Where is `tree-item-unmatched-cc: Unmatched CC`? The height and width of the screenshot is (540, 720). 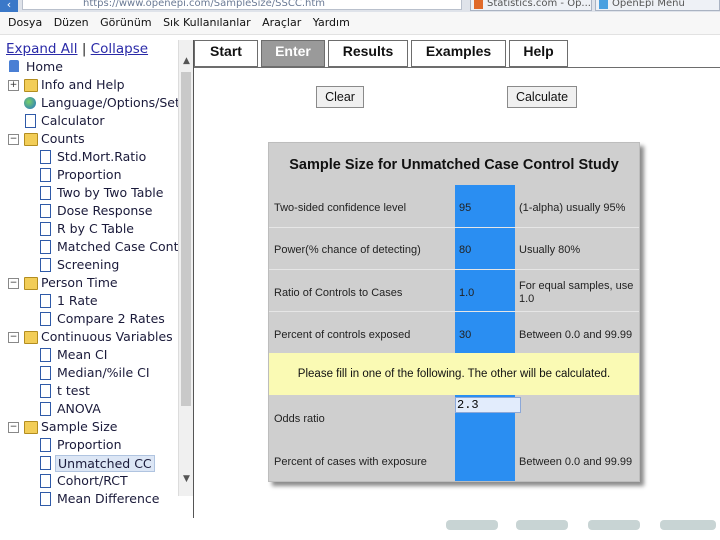 tree-item-unmatched-cc: Unmatched CC is located at coordinates (89, 463).